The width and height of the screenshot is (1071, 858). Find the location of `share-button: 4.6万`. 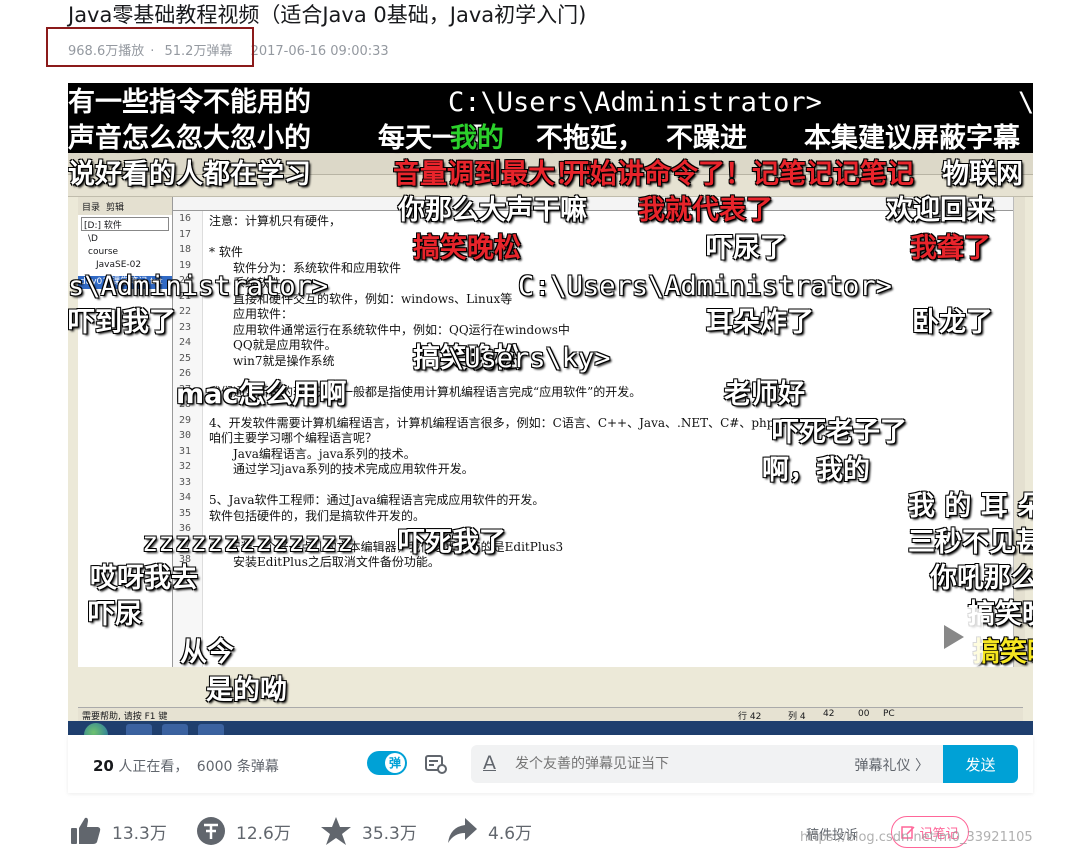

share-button: 4.6万 is located at coordinates (489, 831).